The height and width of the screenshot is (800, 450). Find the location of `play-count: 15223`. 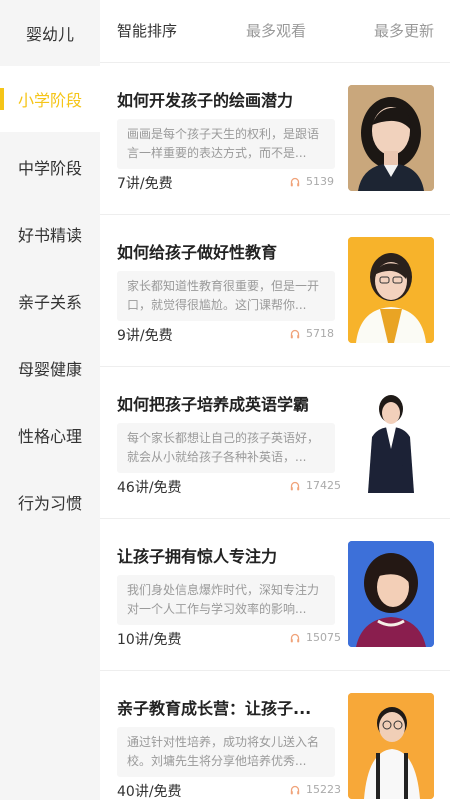

play-count: 15223 is located at coordinates (315, 789).